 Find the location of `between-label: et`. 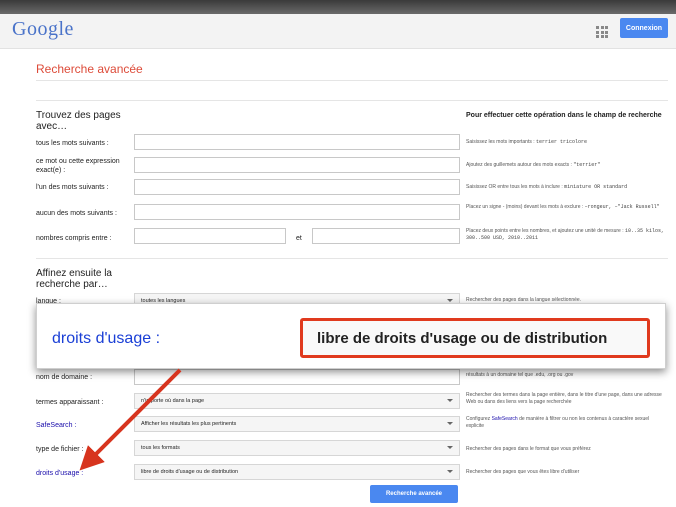

between-label: et is located at coordinates (299, 238).